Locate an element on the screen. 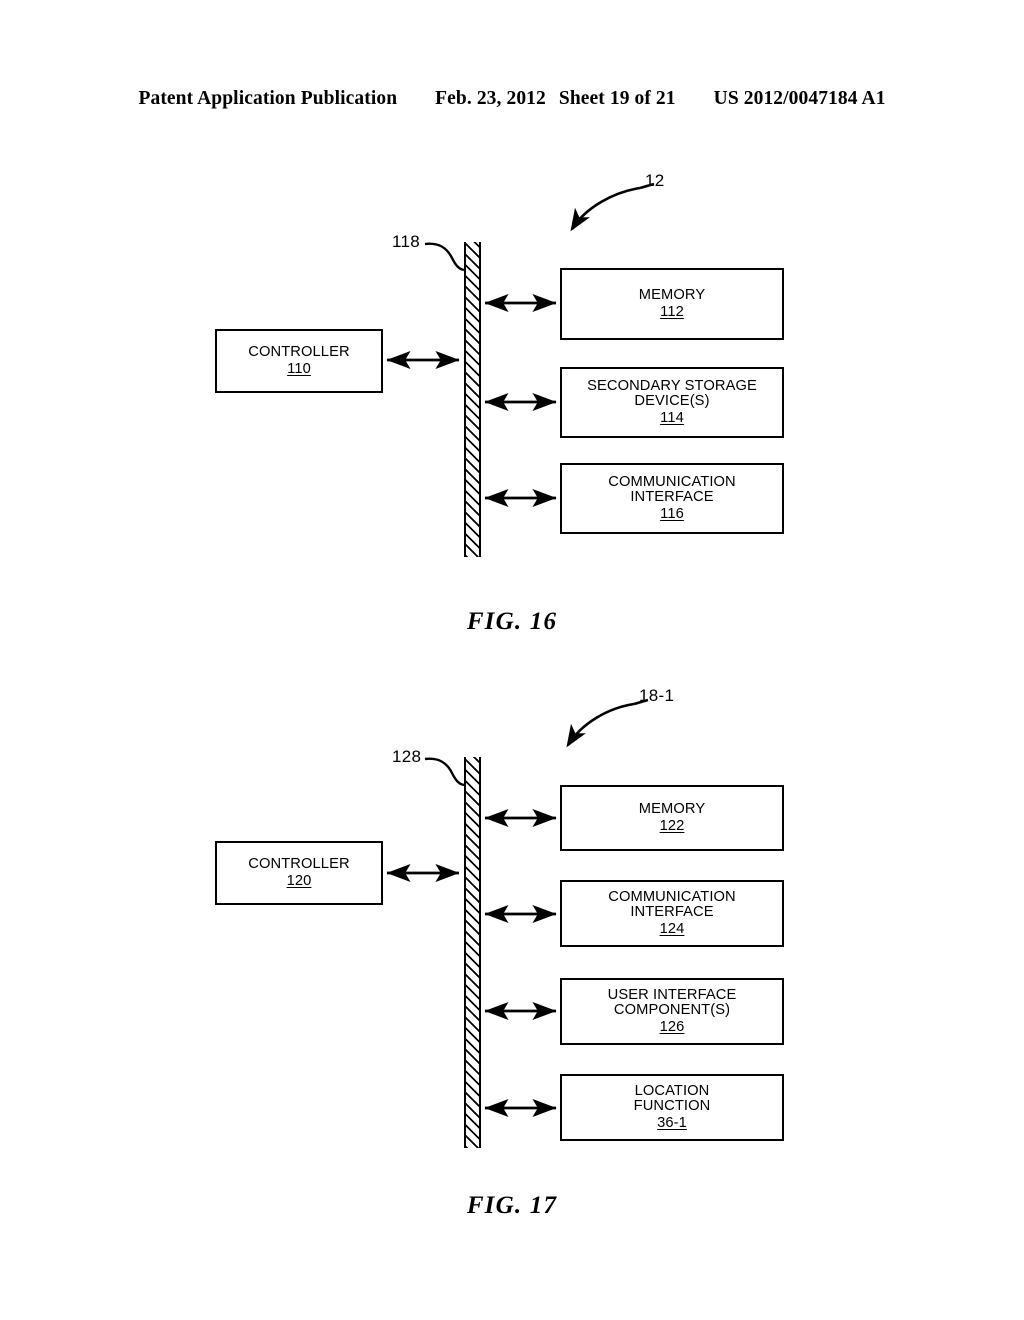  peripheral-number: 116 is located at coordinates (672, 513).